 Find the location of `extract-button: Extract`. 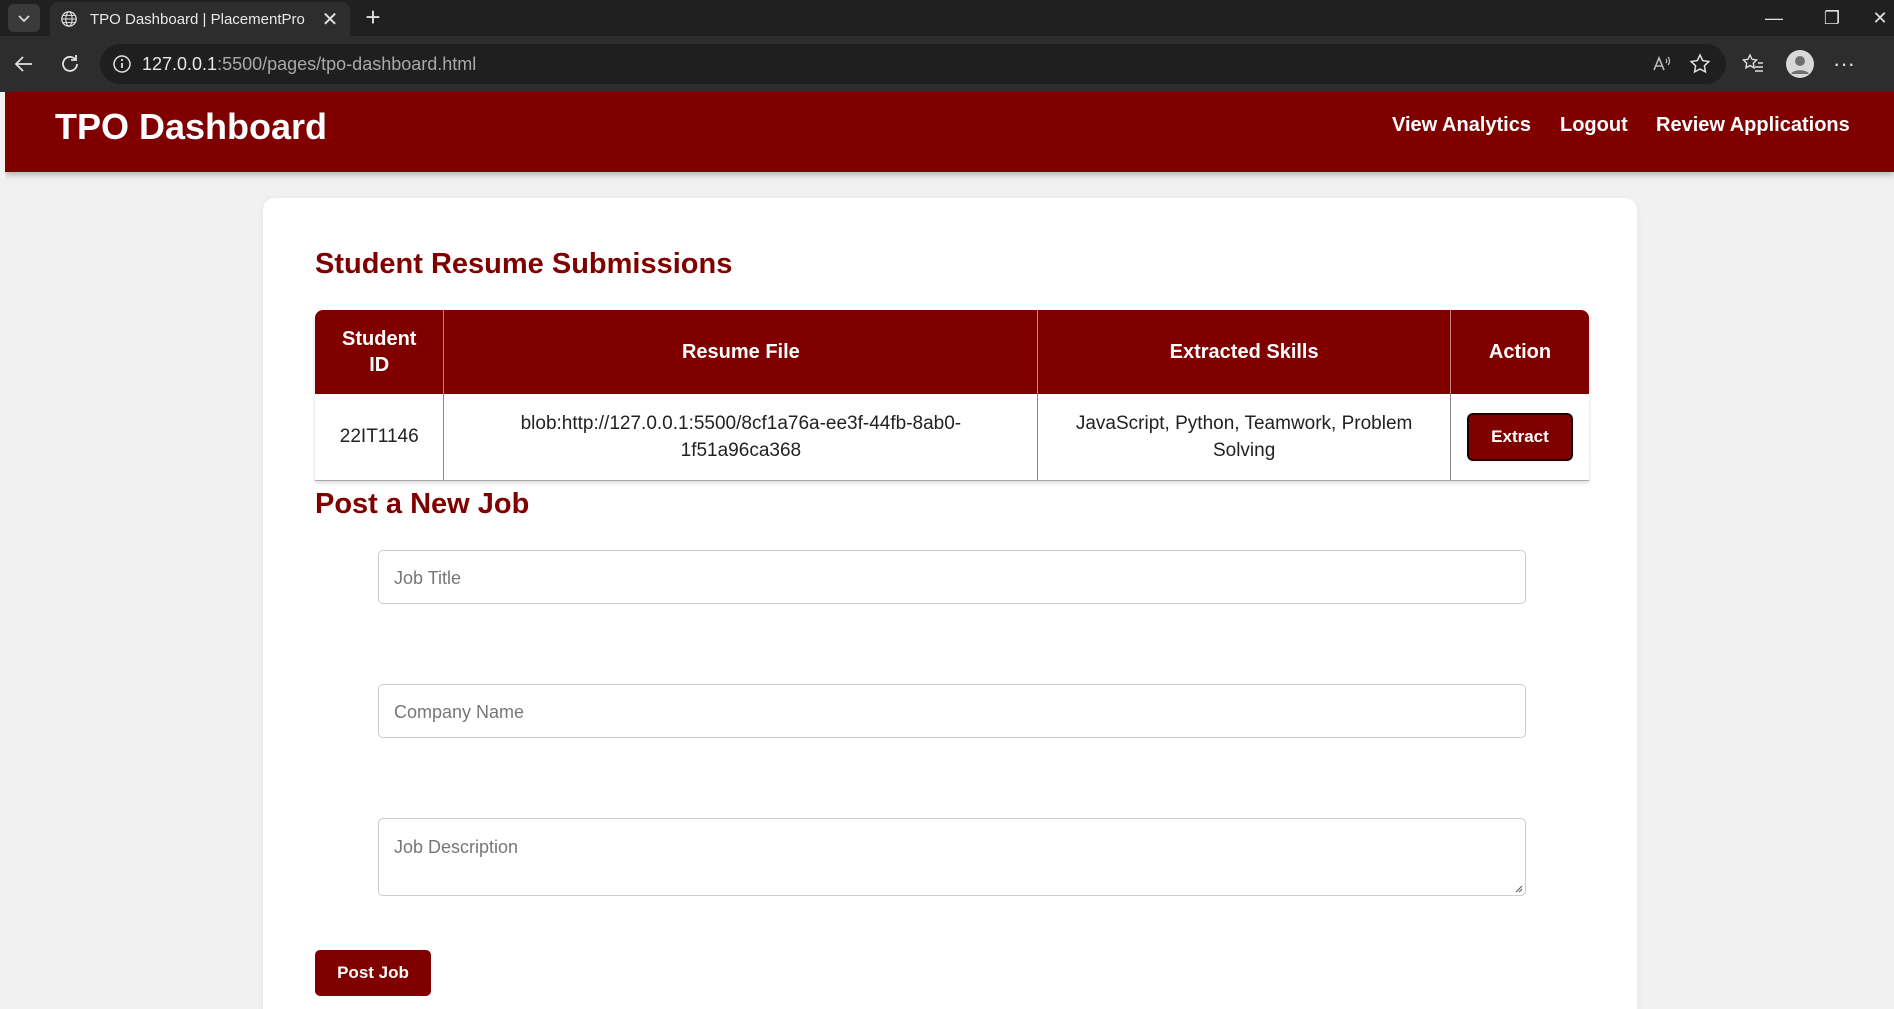

extract-button: Extract is located at coordinates (1519, 436).